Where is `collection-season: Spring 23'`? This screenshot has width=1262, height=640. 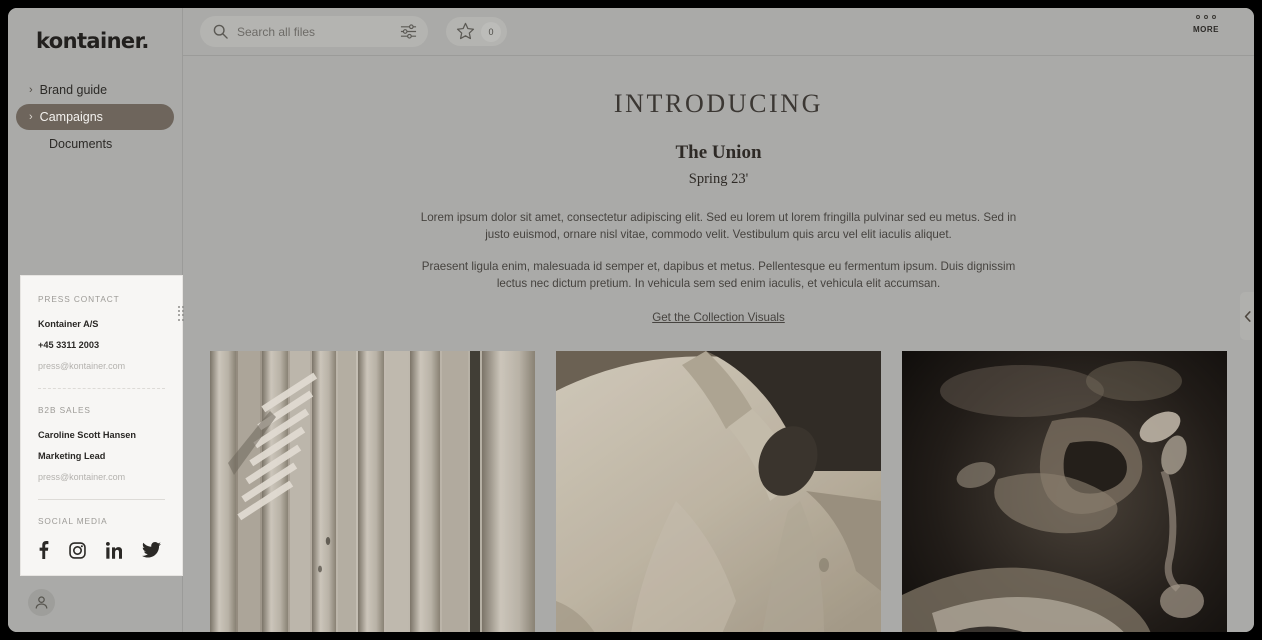
collection-season: Spring 23' is located at coordinates (718, 179).